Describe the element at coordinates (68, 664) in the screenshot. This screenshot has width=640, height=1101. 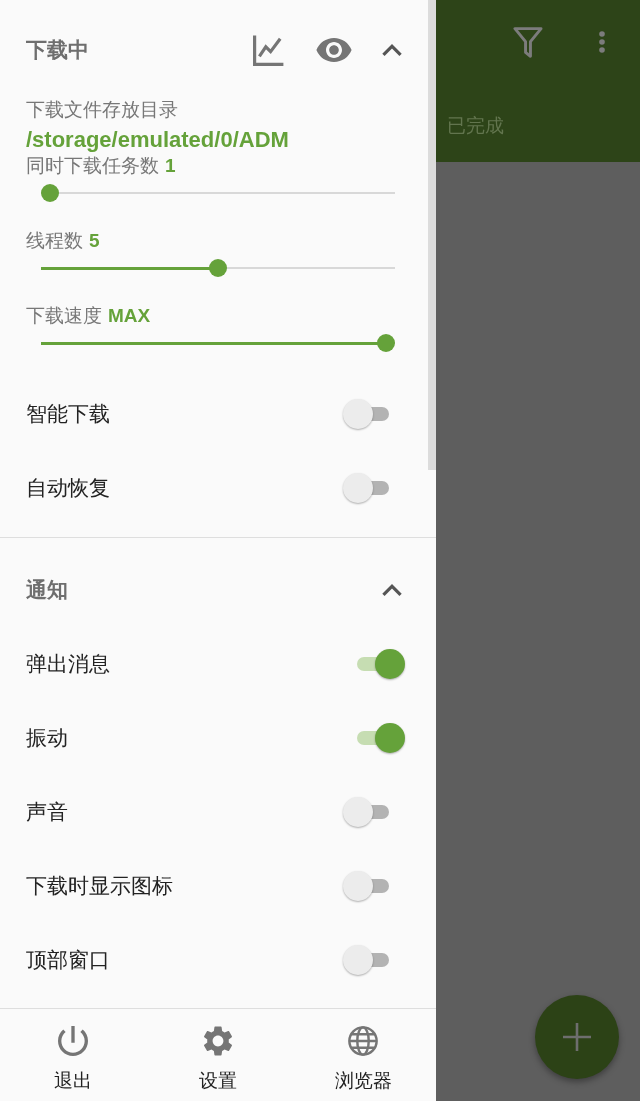
I see `setting-label: 弹出消息` at that location.